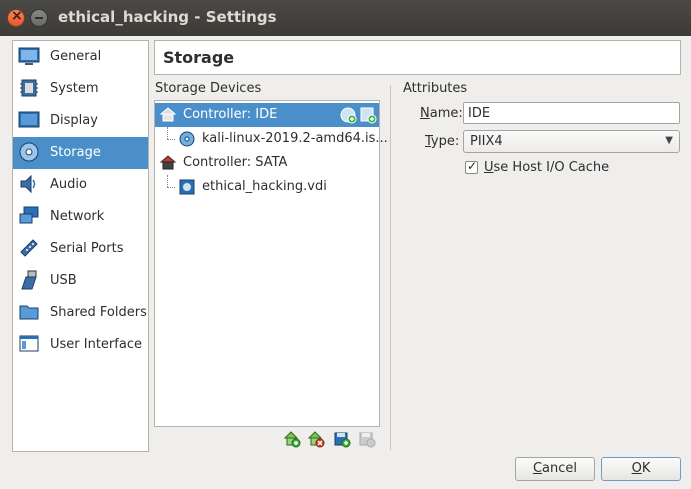  I want to click on sidebar-item-label: Serial Ports, so click(87, 248).